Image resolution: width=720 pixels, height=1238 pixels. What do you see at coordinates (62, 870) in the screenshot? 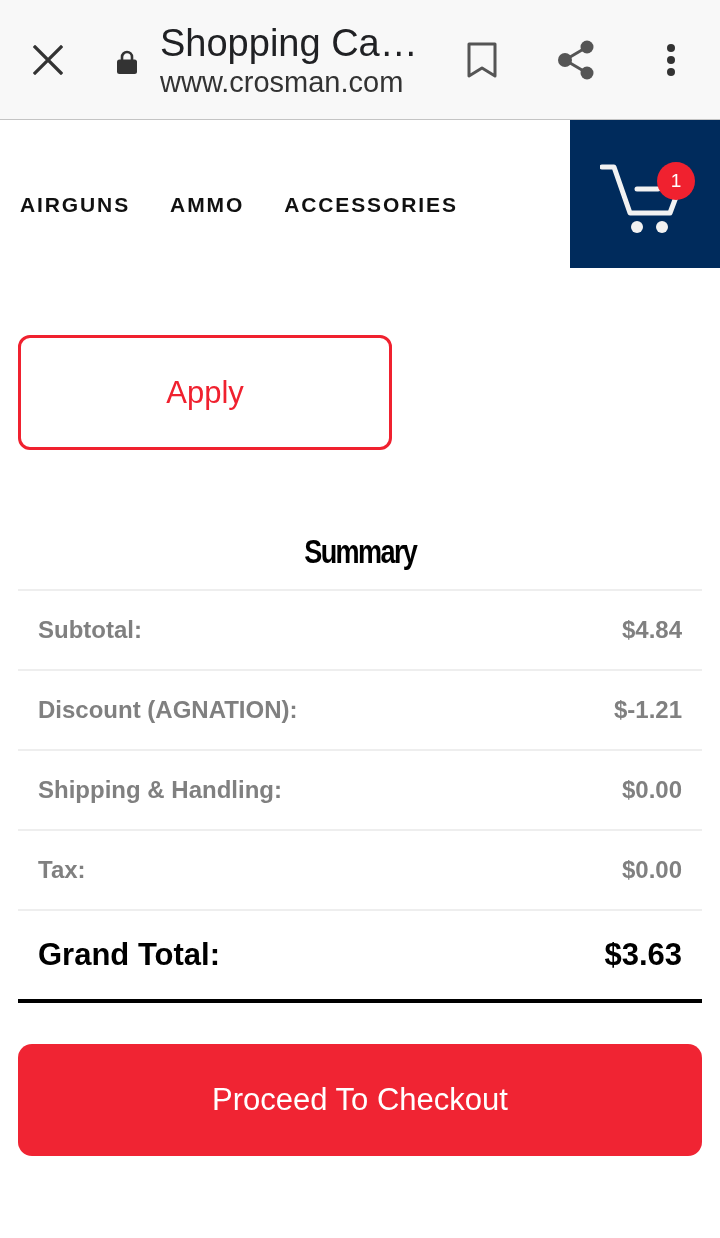
I see `summary-label: Tax:` at bounding box center [62, 870].